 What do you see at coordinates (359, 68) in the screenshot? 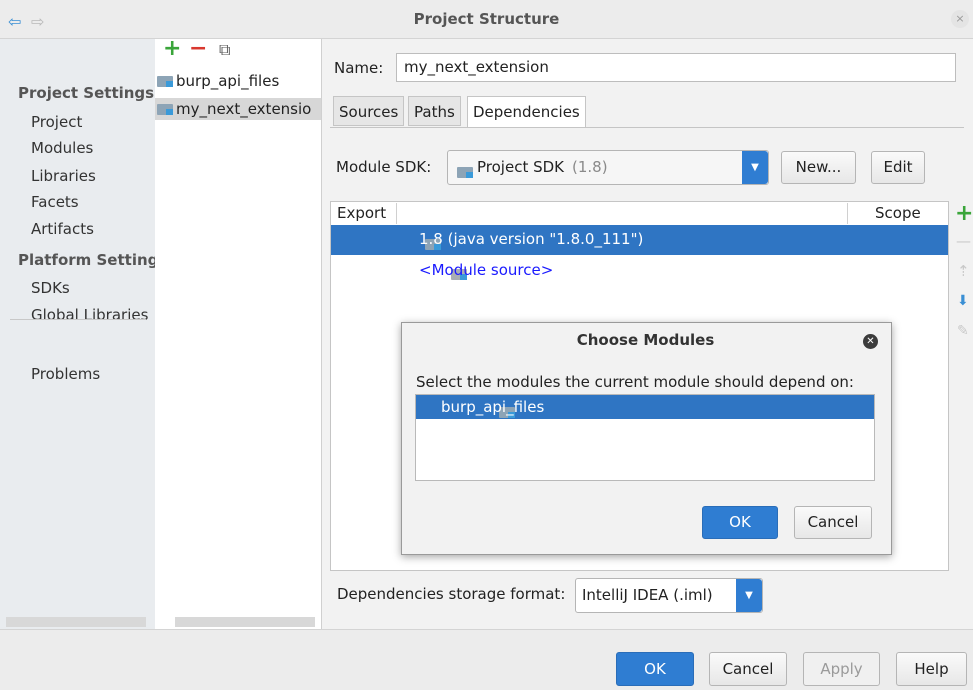
I see `name-label: Name:` at bounding box center [359, 68].